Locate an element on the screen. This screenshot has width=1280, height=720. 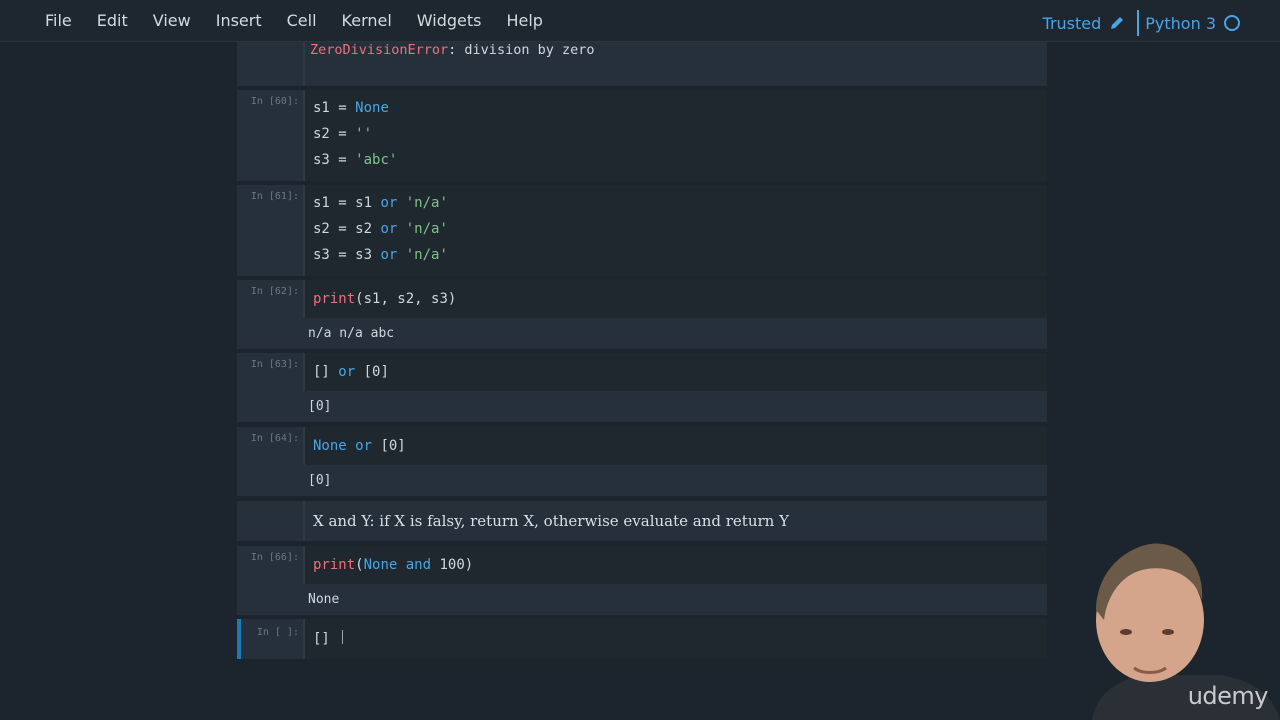
cell-output: None is located at coordinates (675, 599).